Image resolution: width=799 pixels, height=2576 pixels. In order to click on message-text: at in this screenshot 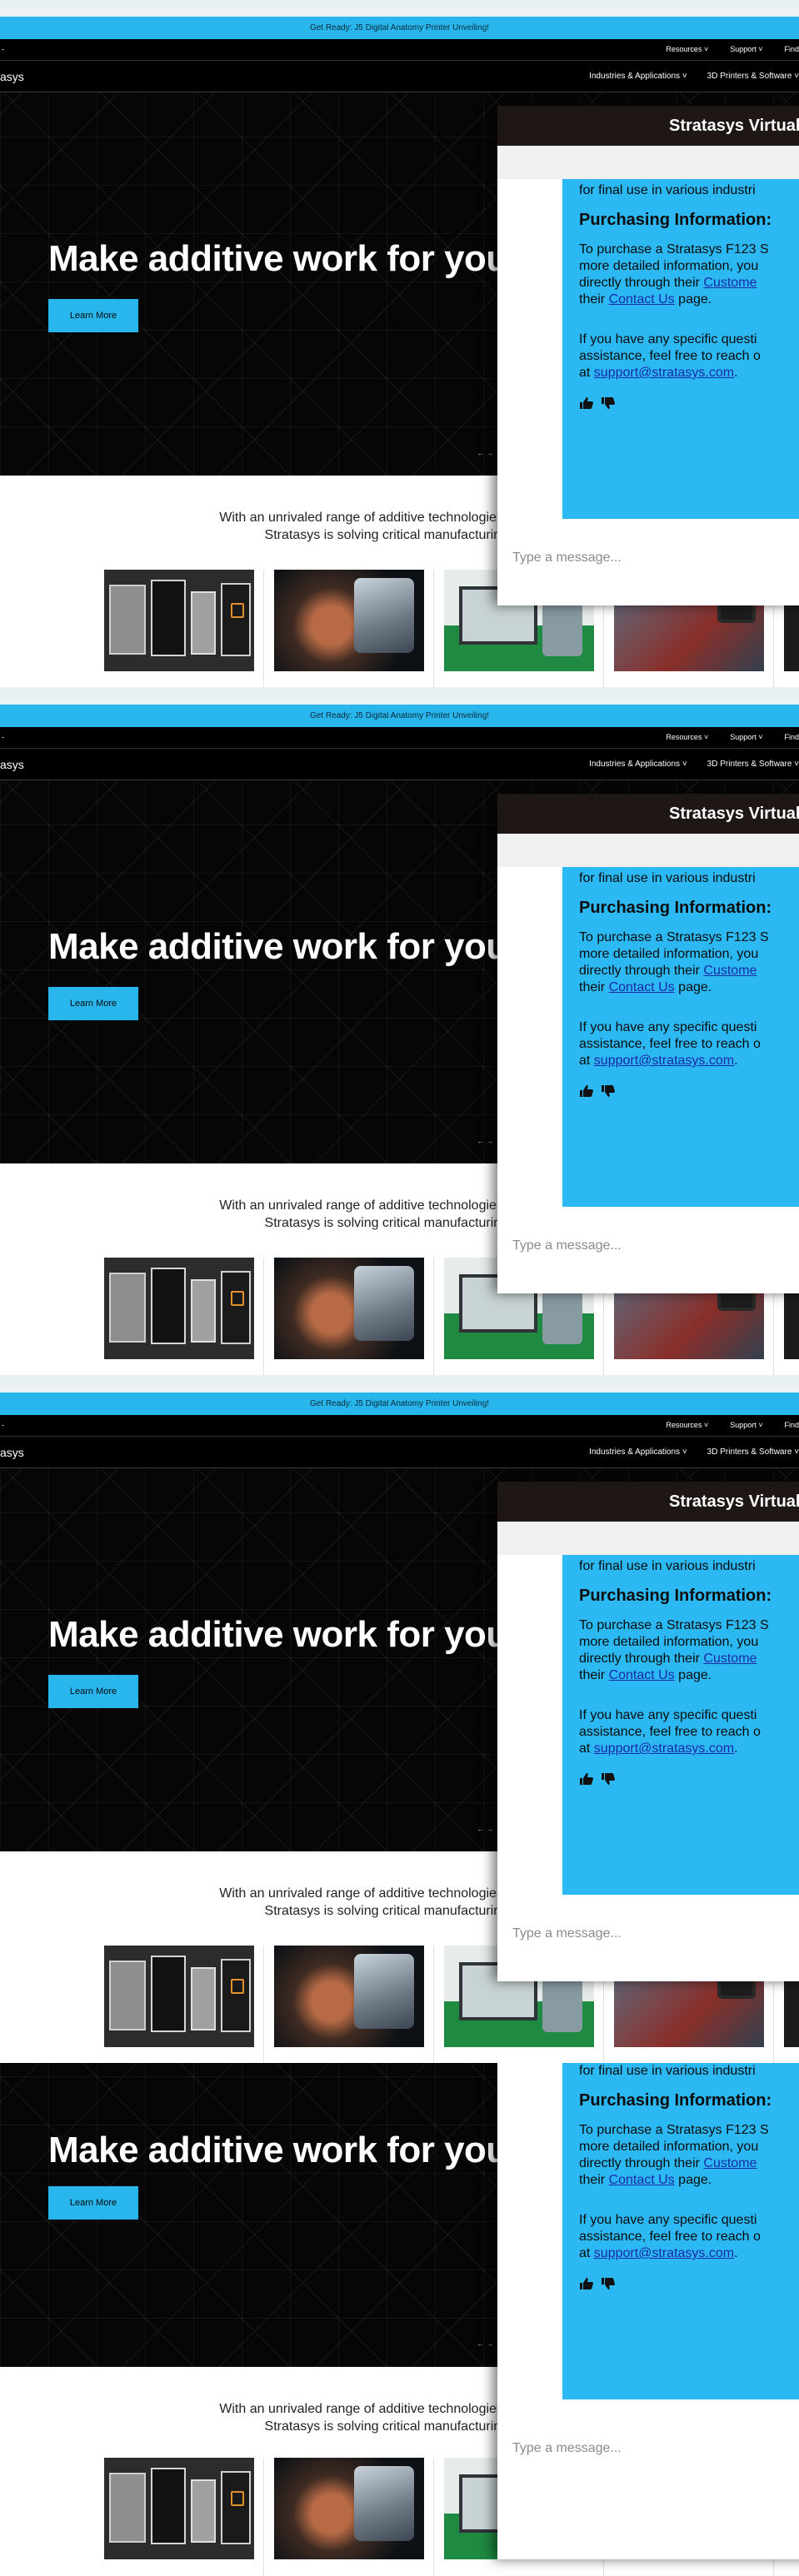, I will do `click(586, 2253)`.